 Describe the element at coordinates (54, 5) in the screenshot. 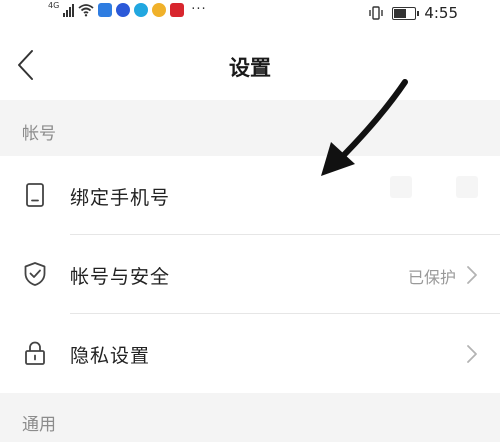

I see `network-type: 4G` at that location.